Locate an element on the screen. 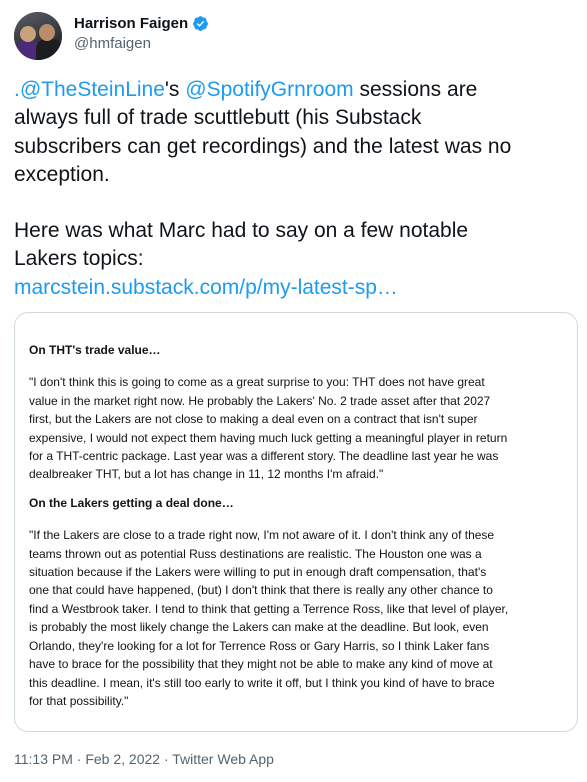  tweet-text-fragment: 's is located at coordinates (175, 89).